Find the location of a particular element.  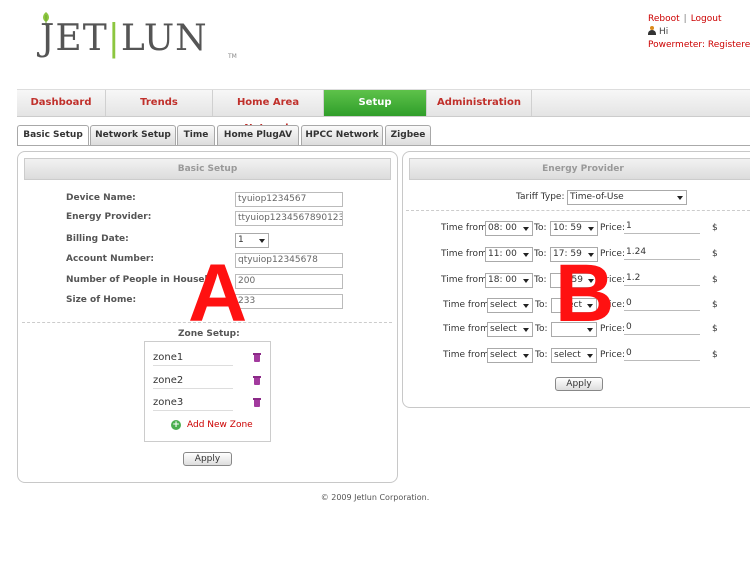

time-to-select: 10: 59 is located at coordinates (574, 228).